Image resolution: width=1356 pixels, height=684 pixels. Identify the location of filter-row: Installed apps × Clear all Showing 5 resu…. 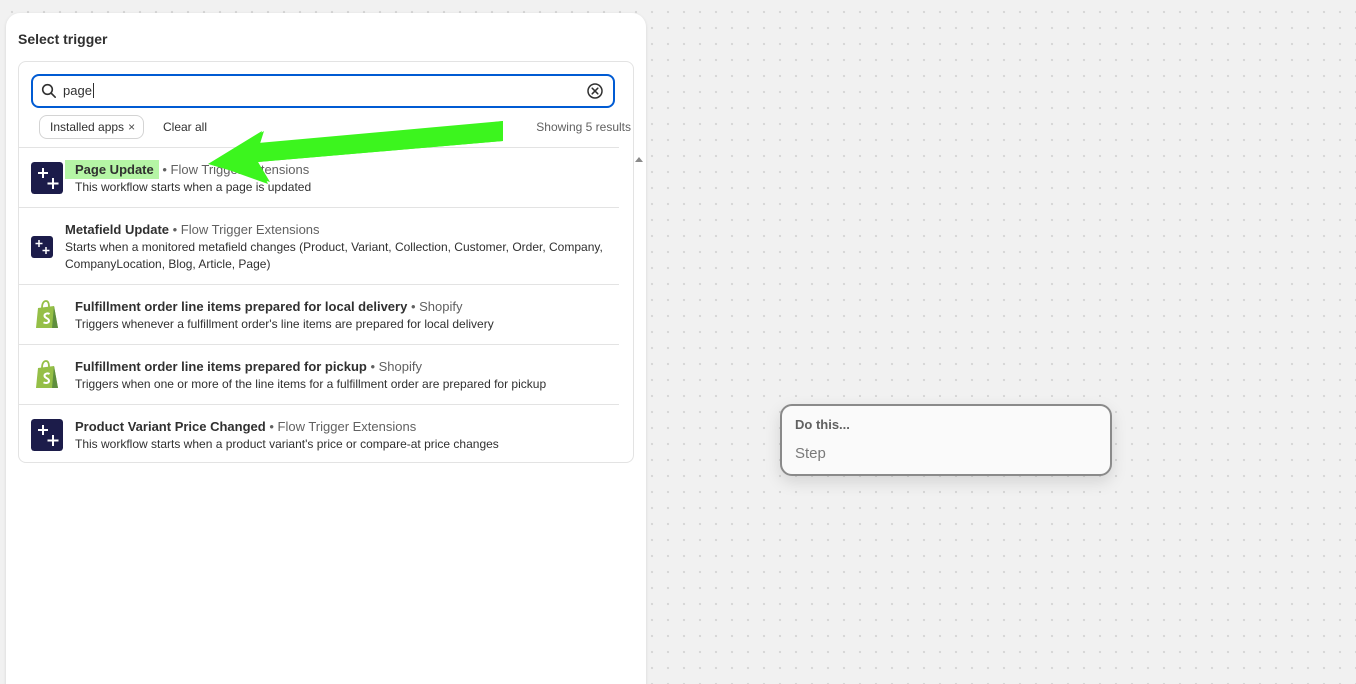
(335, 127).